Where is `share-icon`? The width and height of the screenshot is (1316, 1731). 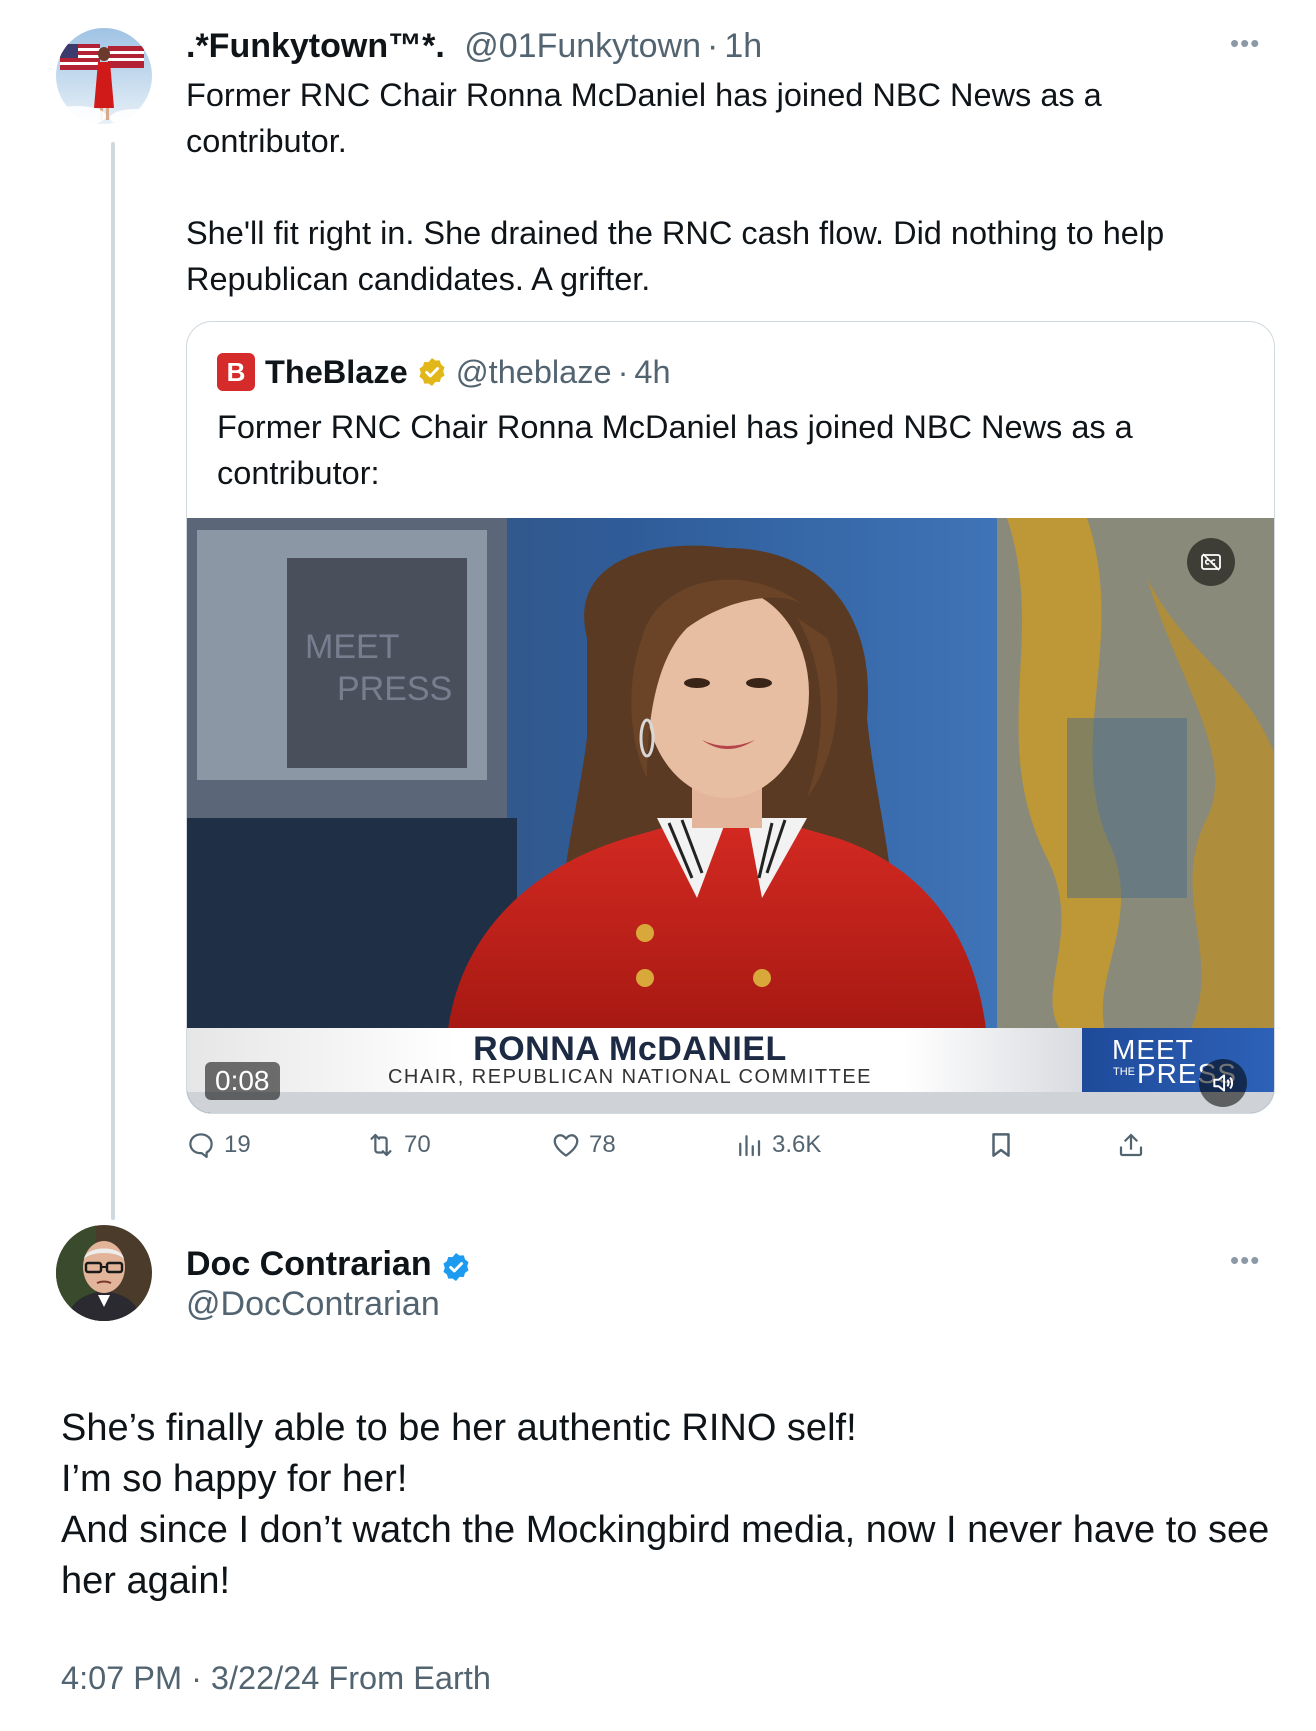
share-icon is located at coordinates (1131, 1145).